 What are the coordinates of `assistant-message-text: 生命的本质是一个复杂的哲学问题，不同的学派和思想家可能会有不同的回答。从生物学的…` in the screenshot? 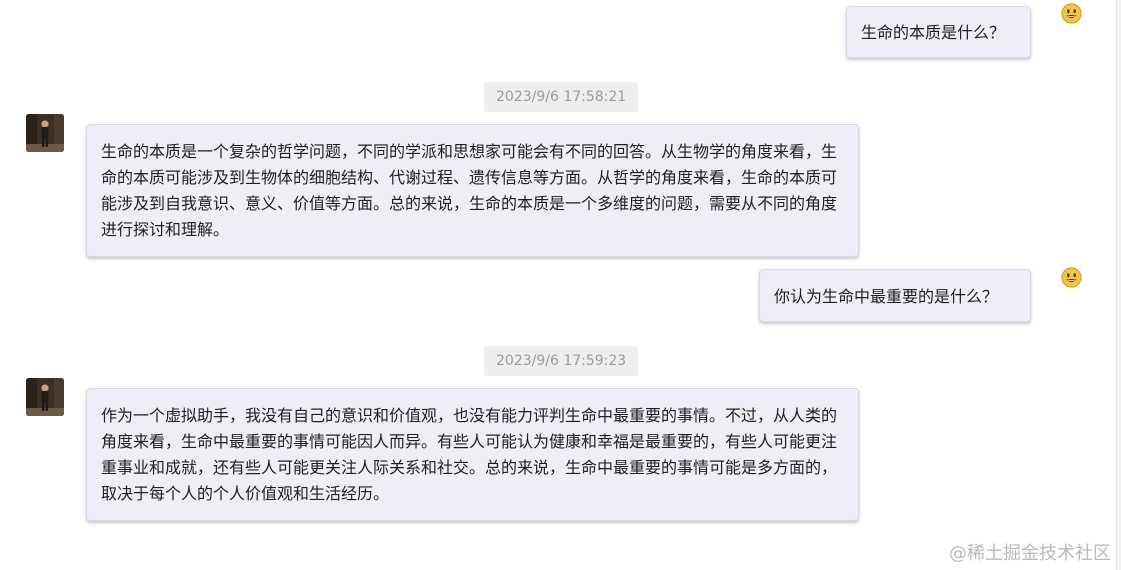 It's located at (469, 190).